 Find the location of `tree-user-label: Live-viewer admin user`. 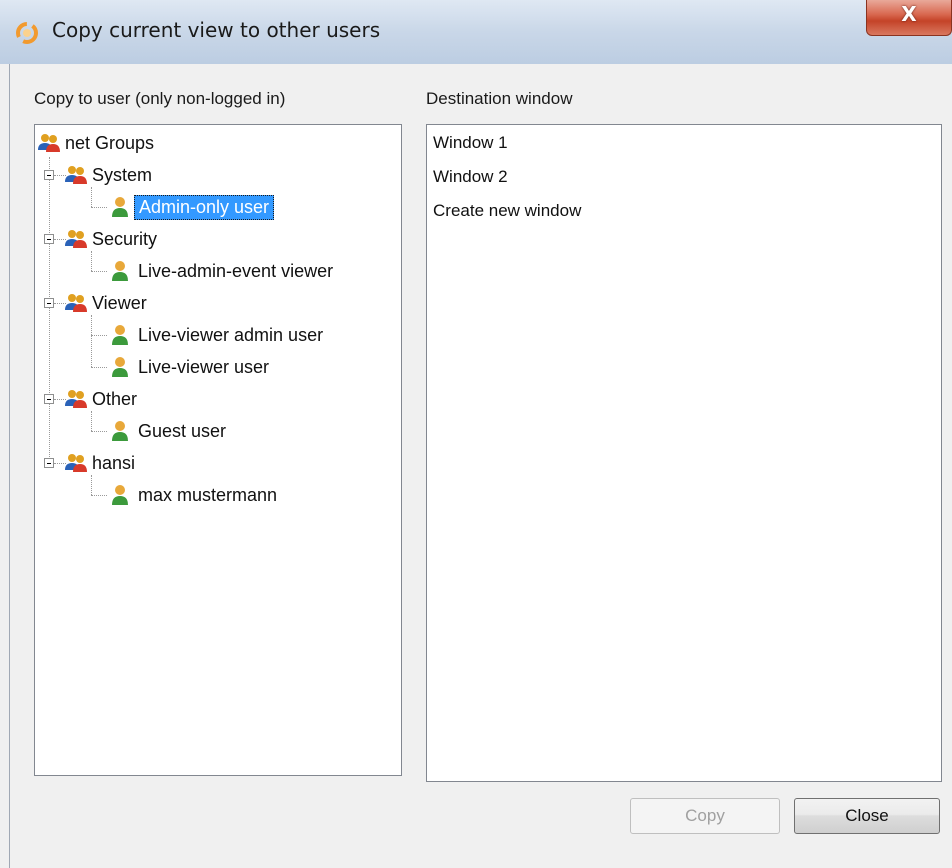

tree-user-label: Live-viewer admin user is located at coordinates (231, 334).